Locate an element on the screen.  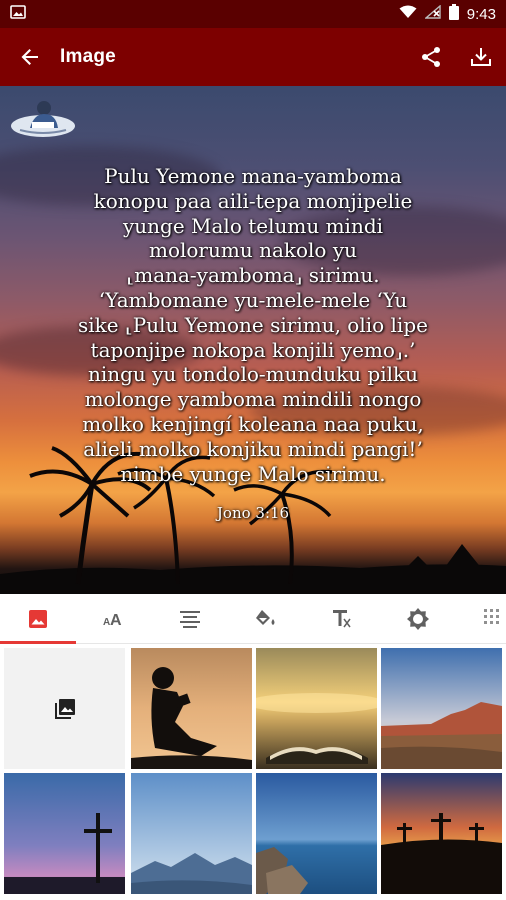
image-icon is located at coordinates (38, 619).